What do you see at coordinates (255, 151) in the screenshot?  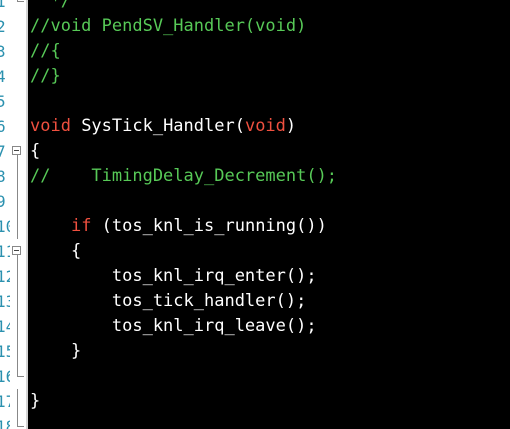 I see `code-line: 7{` at bounding box center [255, 151].